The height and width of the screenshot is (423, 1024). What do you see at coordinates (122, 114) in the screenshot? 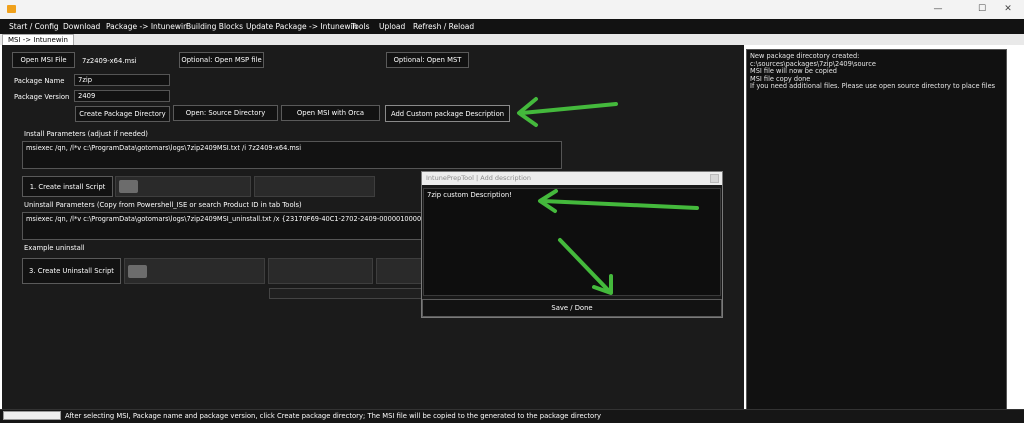
I see `create-package-directory-button: Create Package Directory` at bounding box center [122, 114].